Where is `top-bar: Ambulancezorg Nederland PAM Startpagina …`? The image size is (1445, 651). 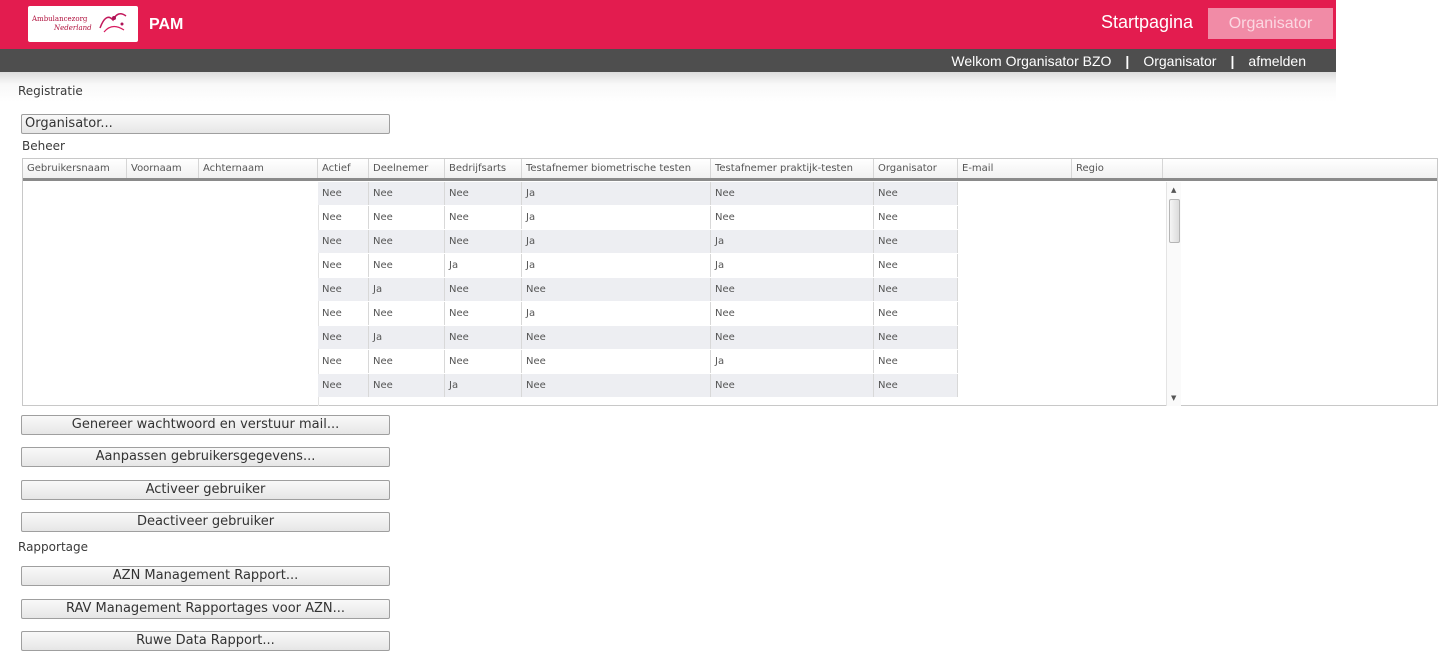
top-bar: Ambulancezorg Nederland PAM Startpagina … is located at coordinates (668, 24).